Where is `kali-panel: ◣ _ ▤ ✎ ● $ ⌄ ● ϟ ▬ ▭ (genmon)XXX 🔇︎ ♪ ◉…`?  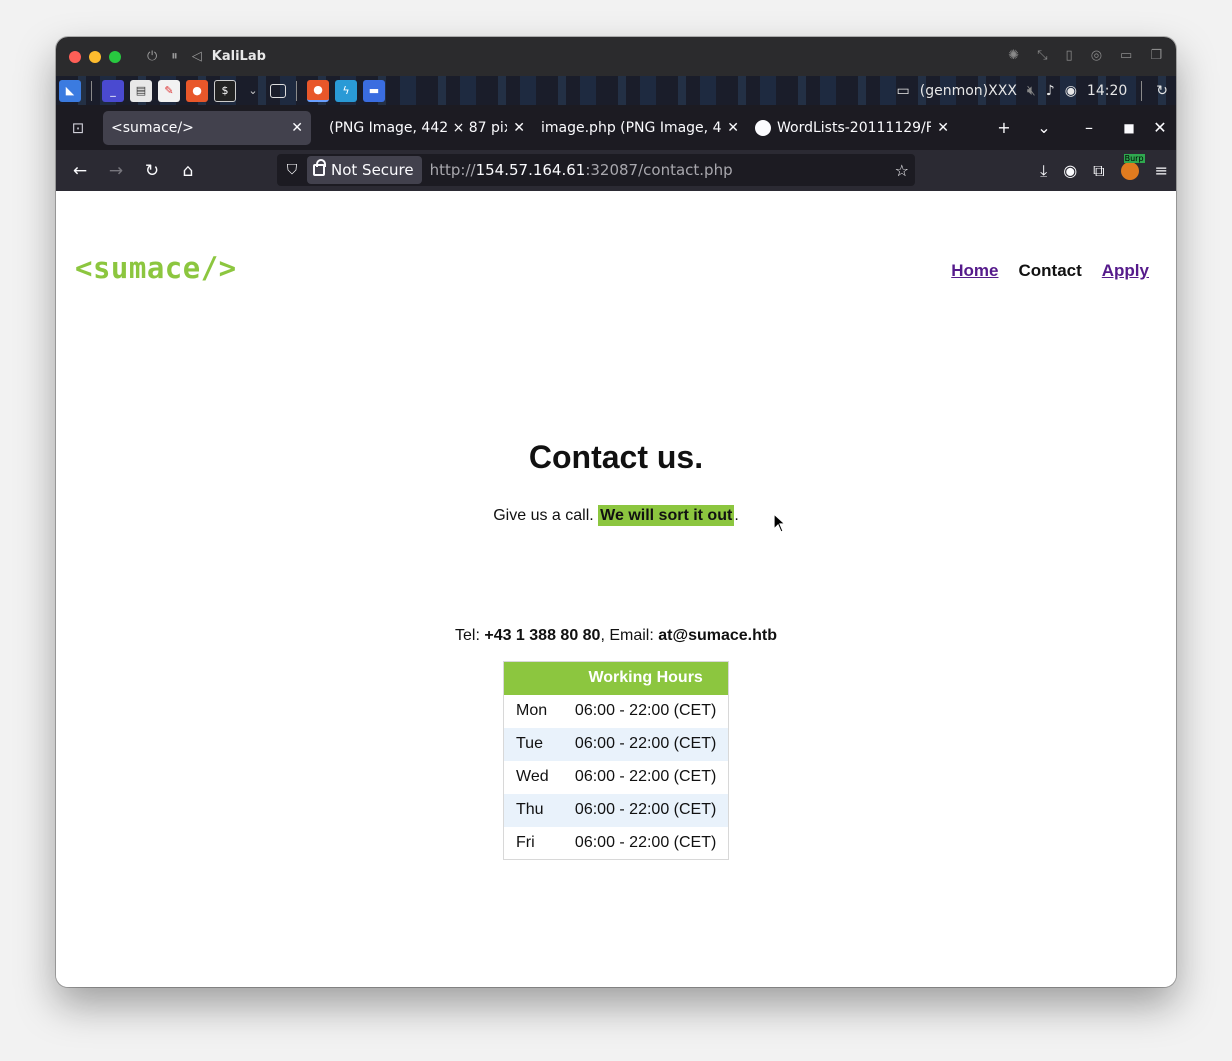
kali-panel: ◣ _ ▤ ✎ ● $ ⌄ ● ϟ ▬ ▭ (genmon)XXX 🔇︎ ♪ ◉… is located at coordinates (616, 90).